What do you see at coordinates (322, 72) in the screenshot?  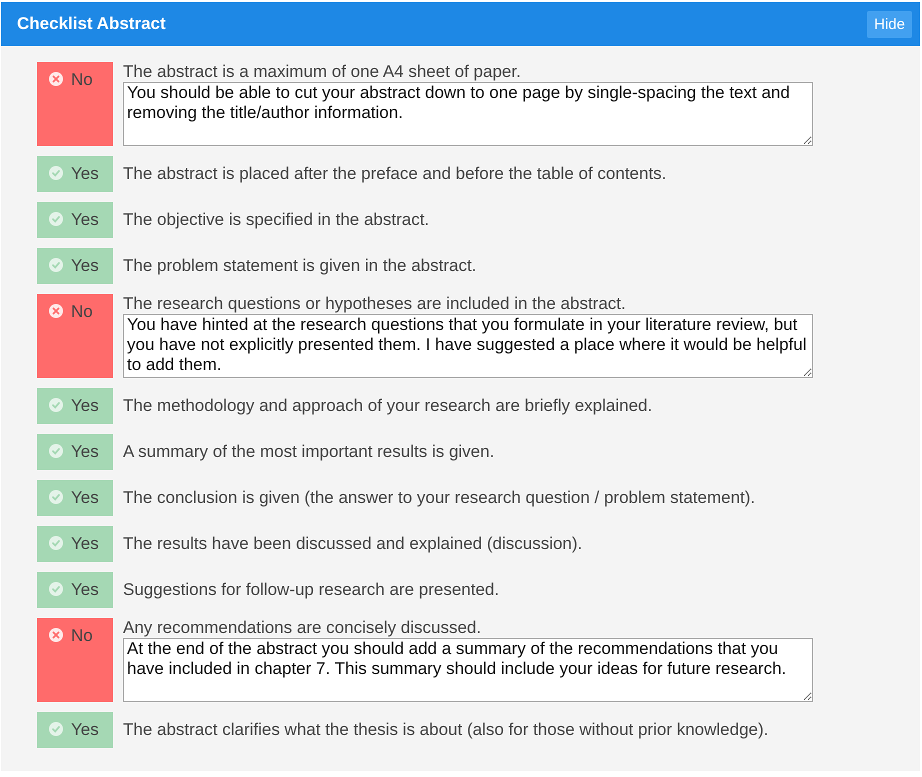 I see `checklist-item-text: The abstract is a maximum of one A4 sheet of paper.` at bounding box center [322, 72].